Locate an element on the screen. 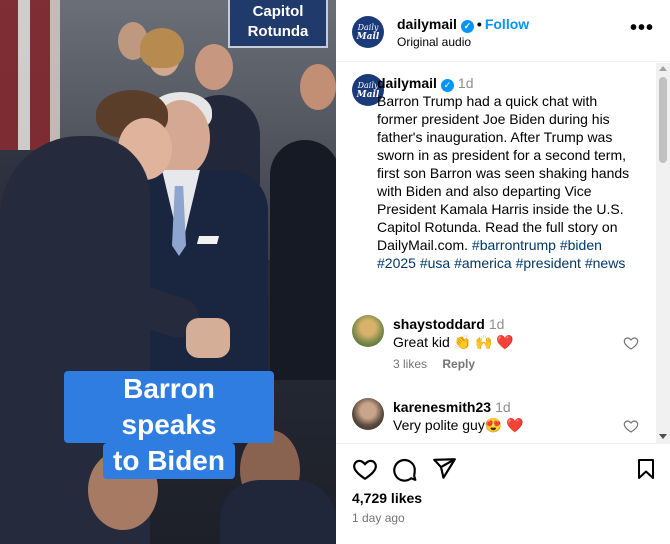 The image size is (670, 544). hashtag-link: #president is located at coordinates (548, 263).